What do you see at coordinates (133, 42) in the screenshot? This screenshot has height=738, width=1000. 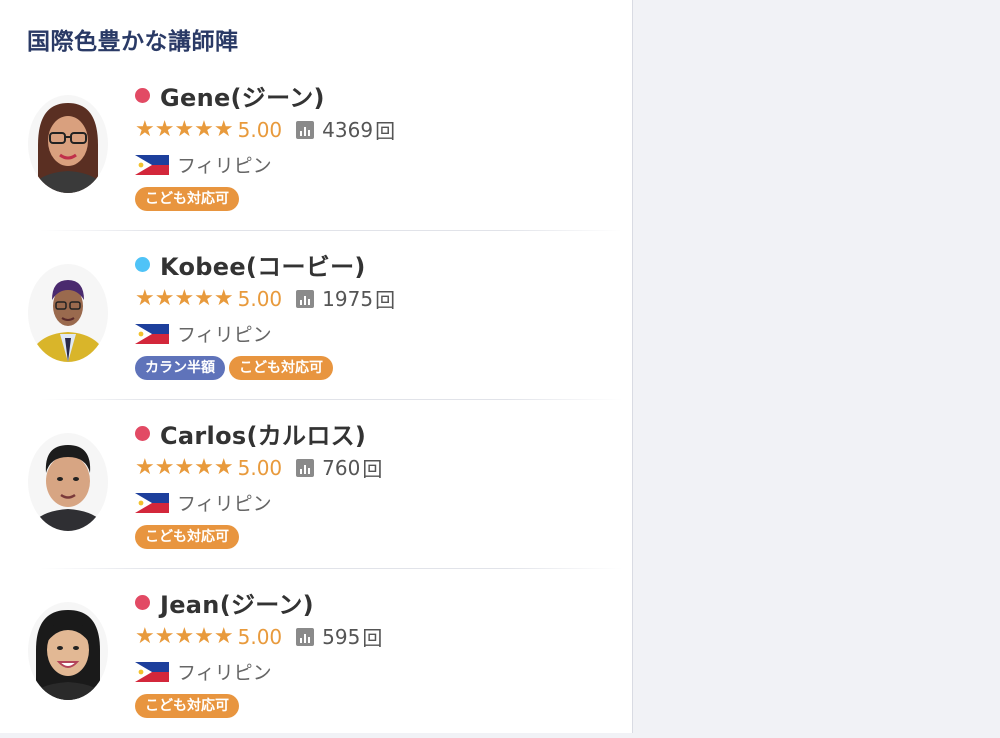 I see `section-title: 国際色豊かな講師陣` at bounding box center [133, 42].